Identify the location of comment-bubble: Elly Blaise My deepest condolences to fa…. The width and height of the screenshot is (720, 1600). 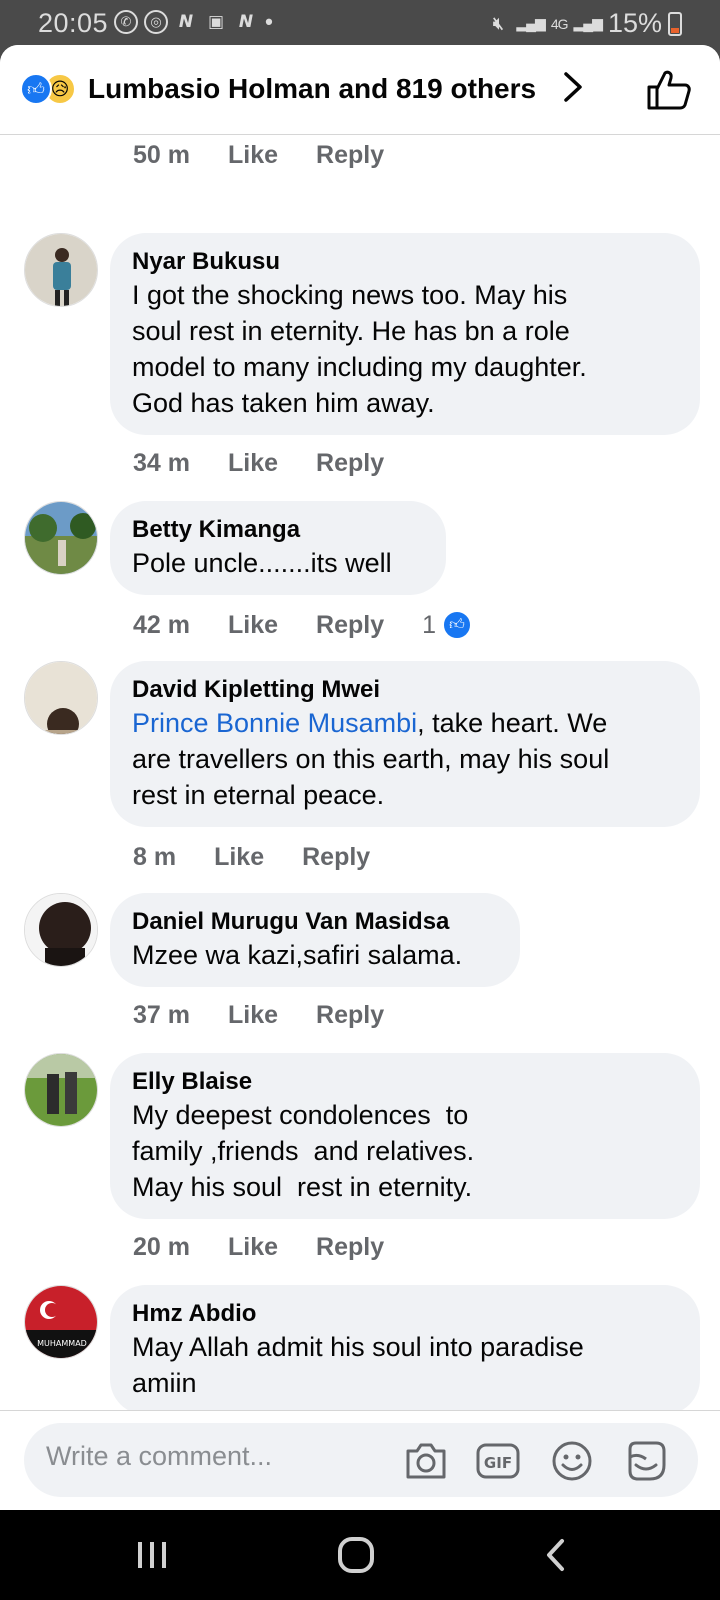
(405, 1136).